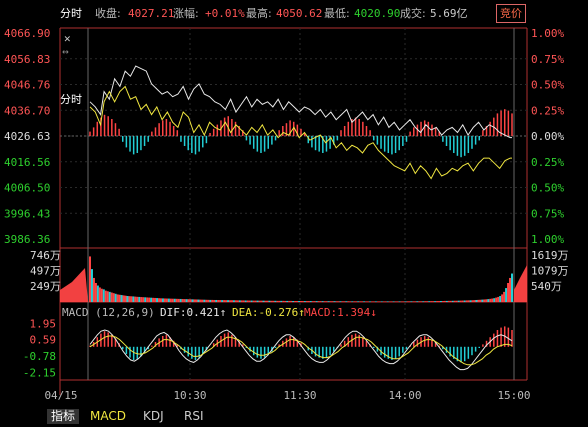  What do you see at coordinates (27, 188) in the screenshot?
I see `price-tick-left: 4006.50` at bounding box center [27, 188].